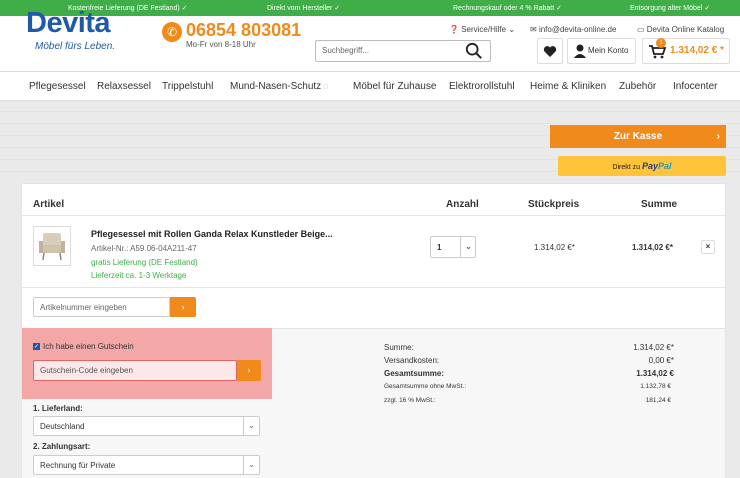 Image resolution: width=740 pixels, height=478 pixels. What do you see at coordinates (399, 347) in the screenshot?
I see `summary-label: Summe:` at bounding box center [399, 347].